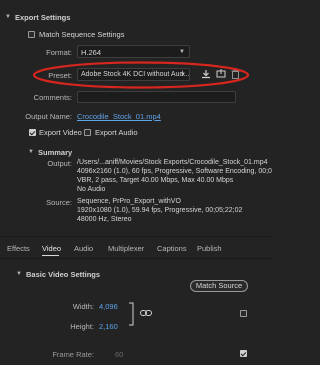 The image size is (320, 365). What do you see at coordinates (172, 248) in the screenshot?
I see `tab-captions: Captions` at bounding box center [172, 248].